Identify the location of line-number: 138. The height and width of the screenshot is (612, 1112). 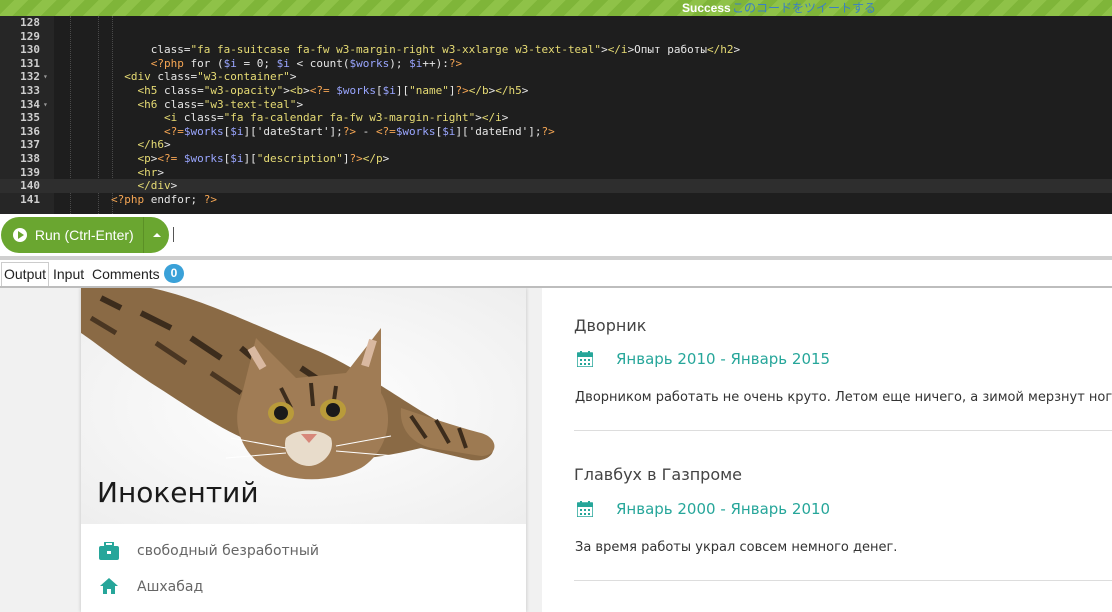
(30, 158).